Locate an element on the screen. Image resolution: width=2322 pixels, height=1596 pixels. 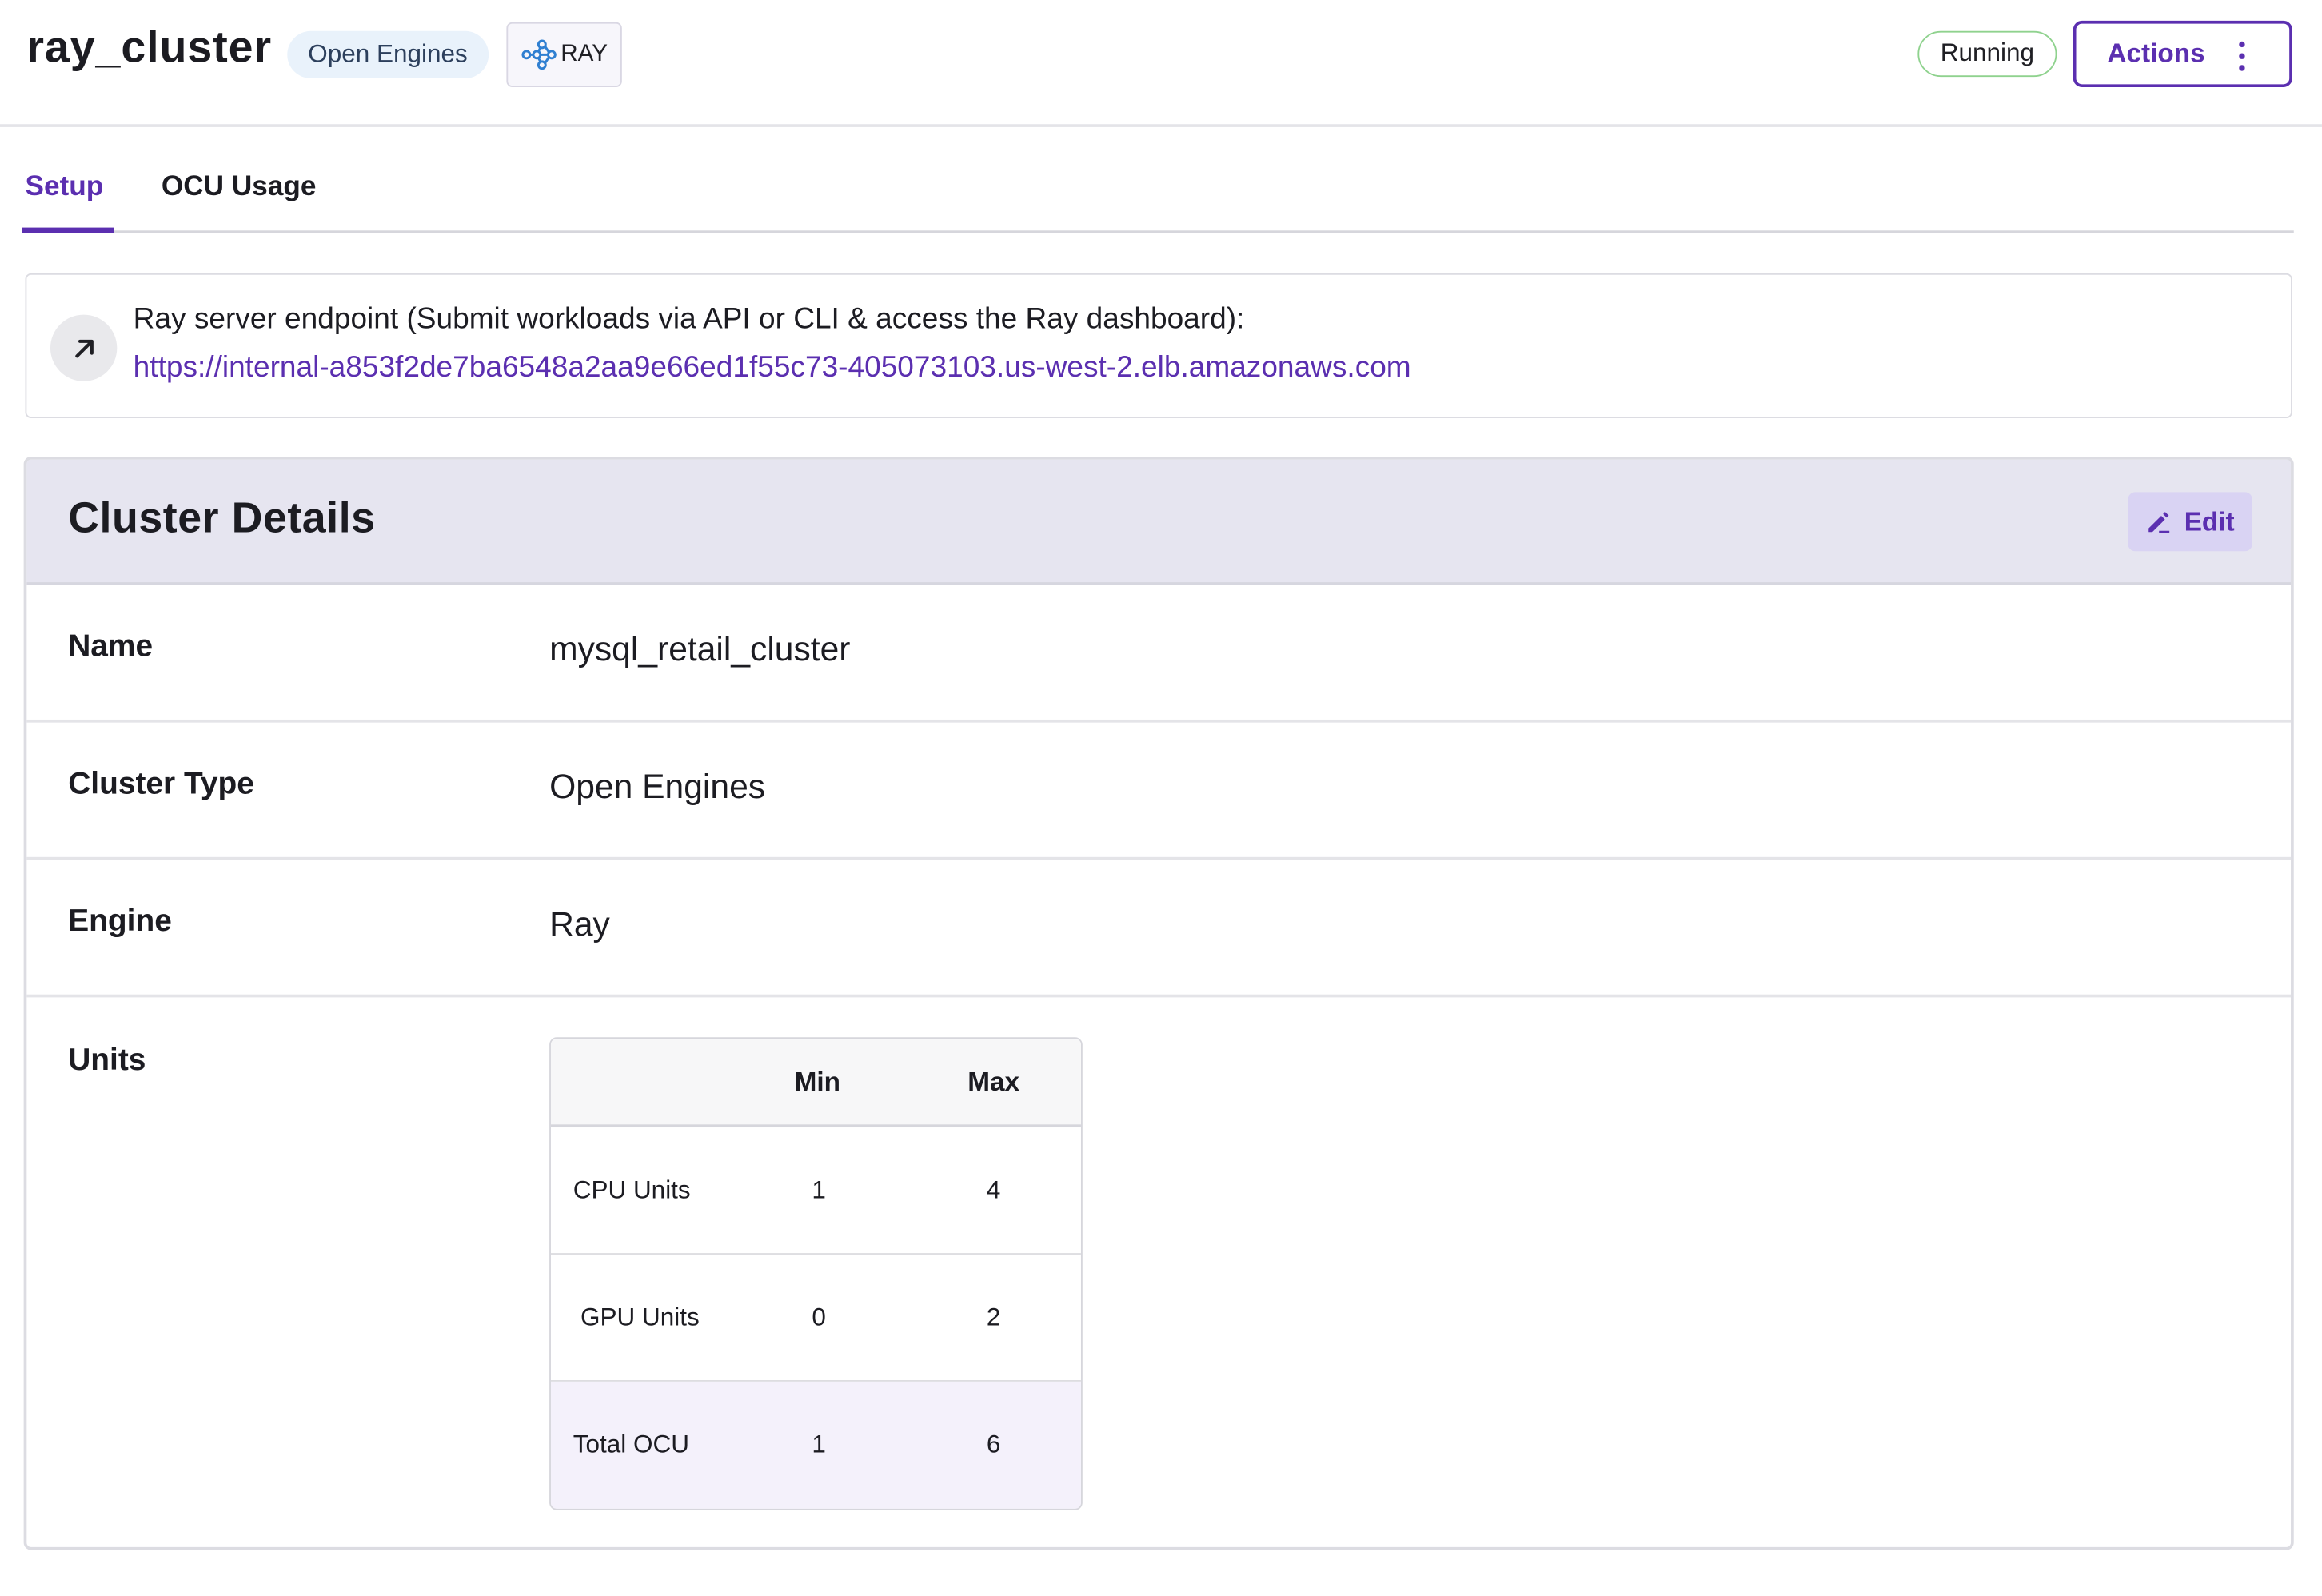
detail-label-name: Name is located at coordinates (111, 646).